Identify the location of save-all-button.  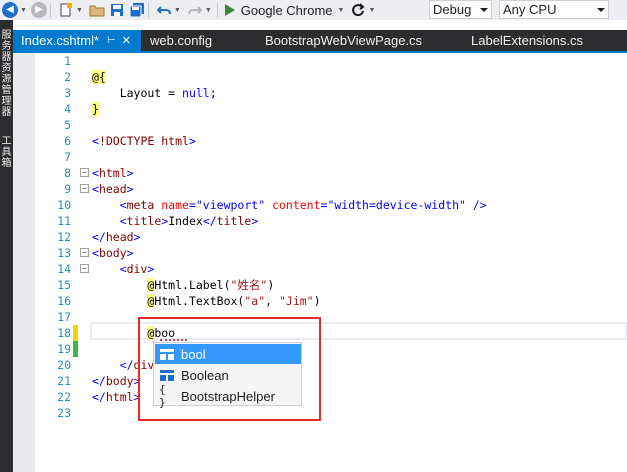
(137, 10).